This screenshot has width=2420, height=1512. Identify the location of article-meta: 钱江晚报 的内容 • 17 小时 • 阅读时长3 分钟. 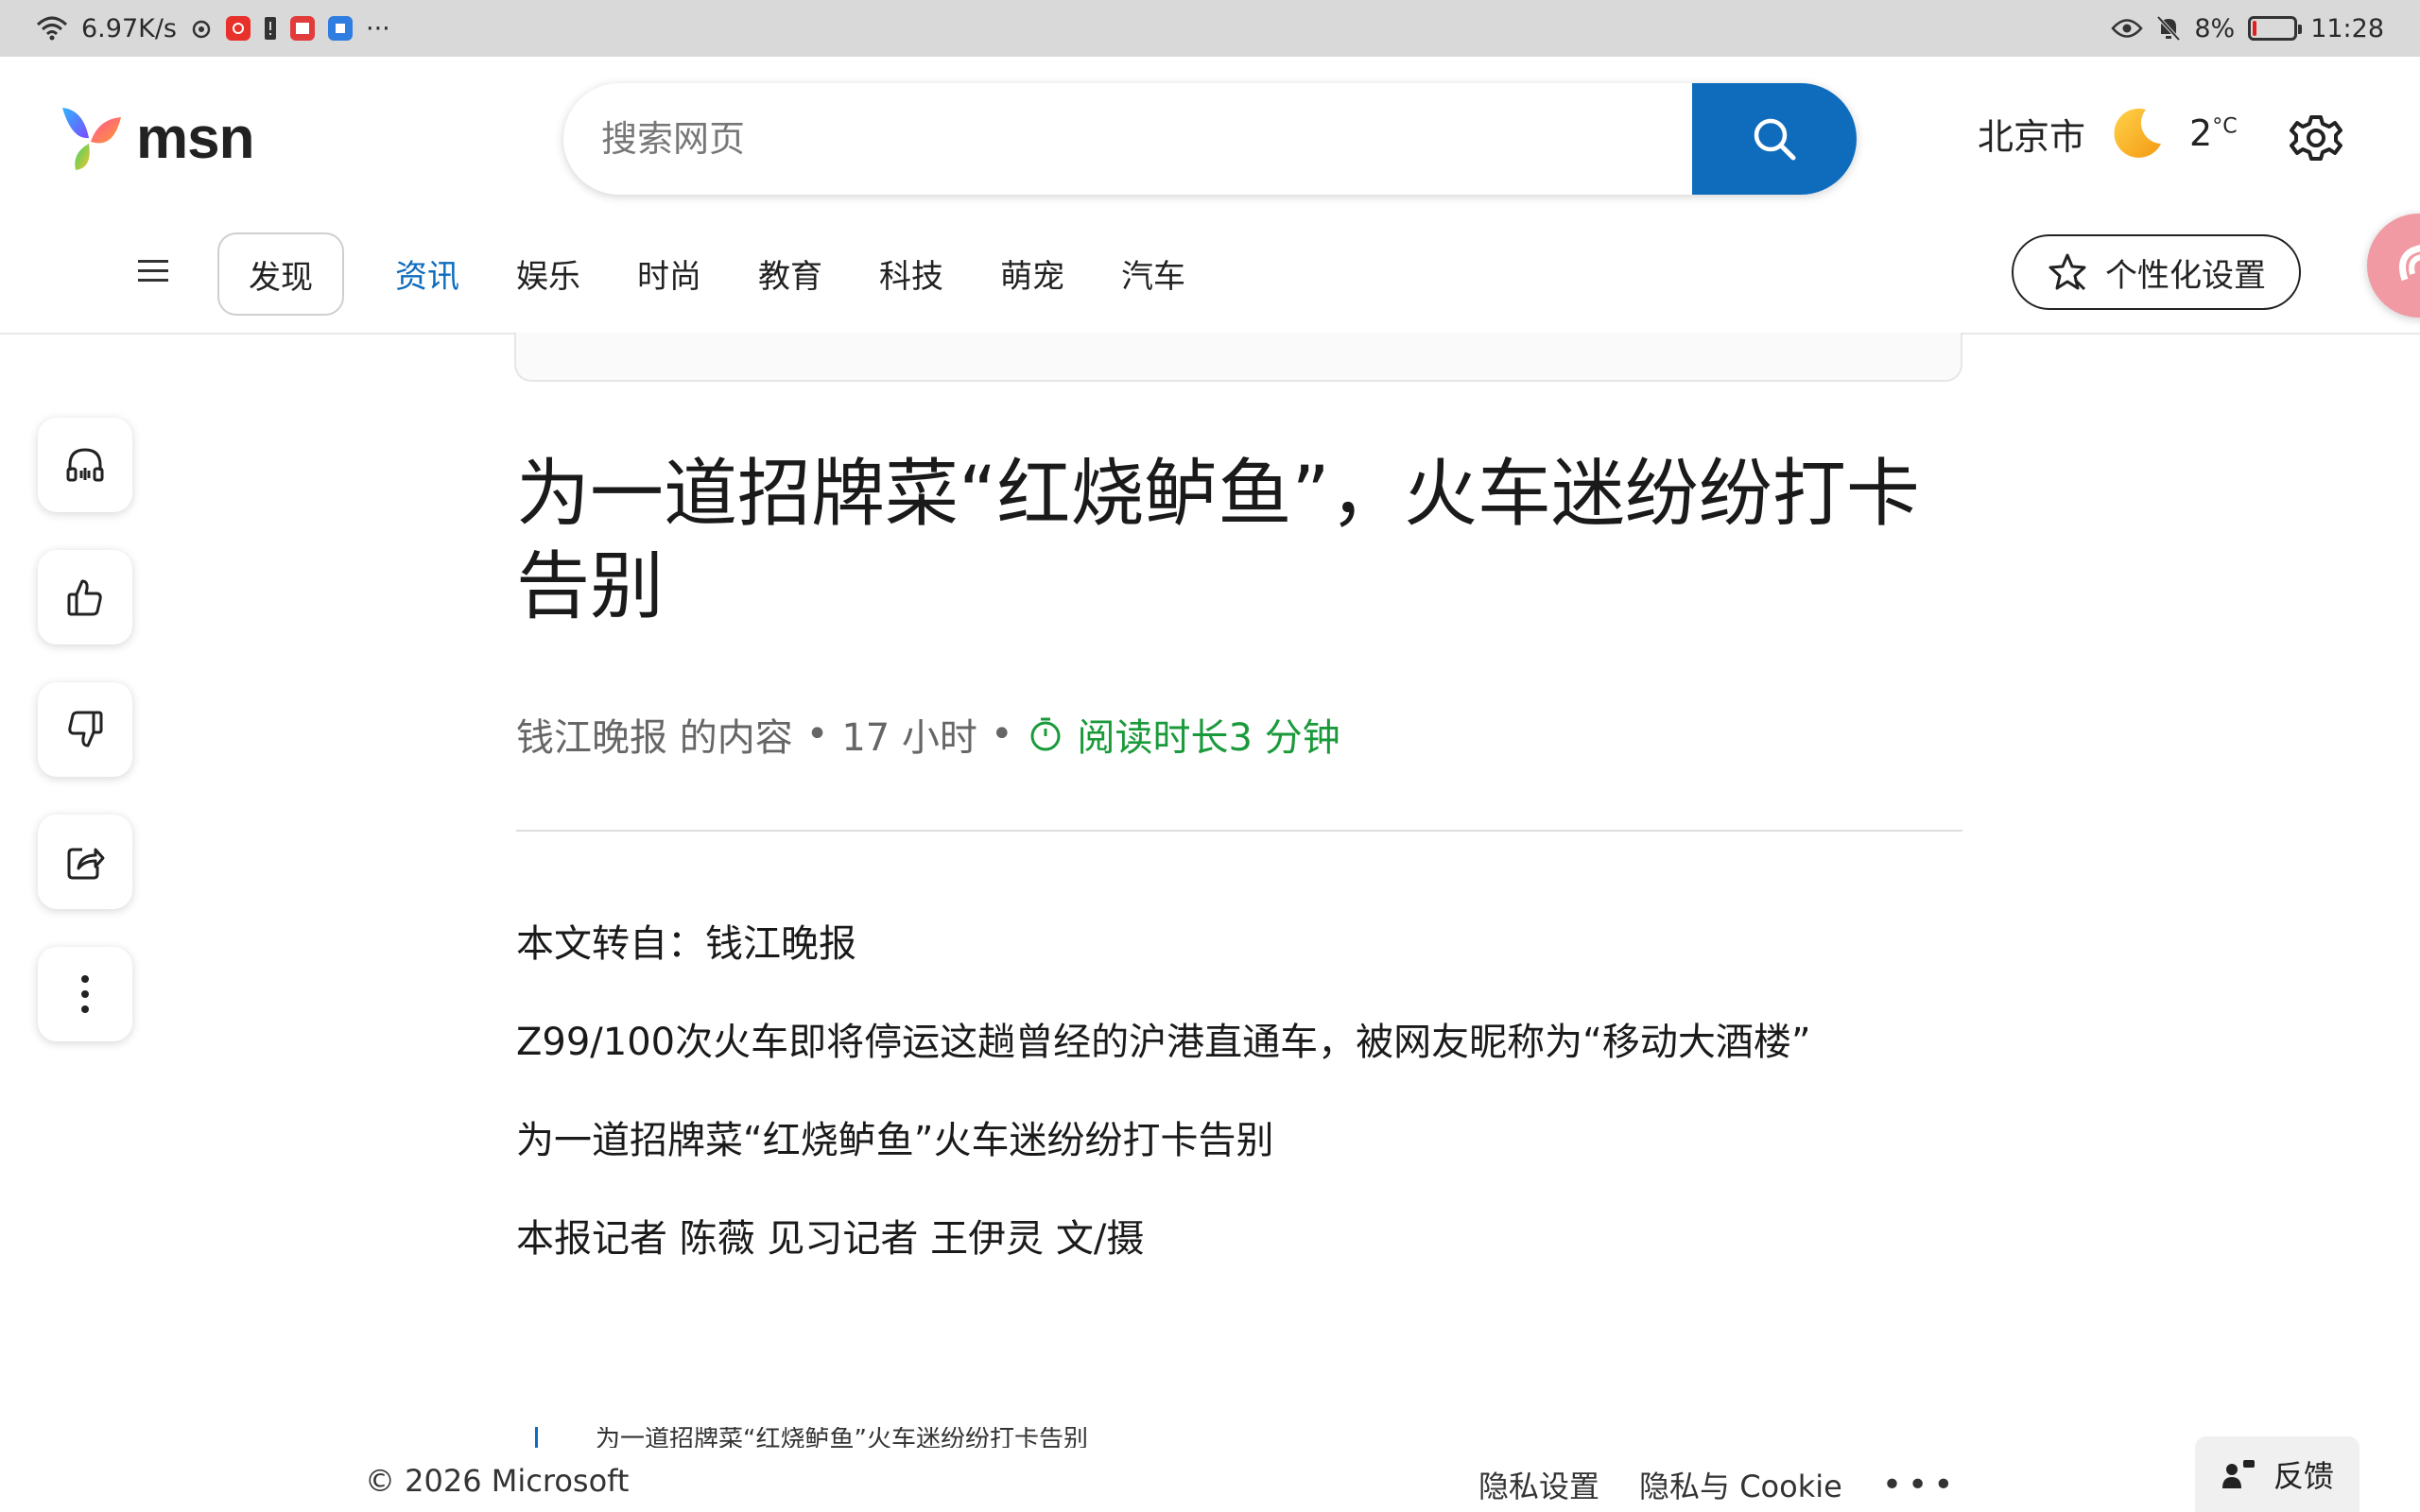
(928, 734).